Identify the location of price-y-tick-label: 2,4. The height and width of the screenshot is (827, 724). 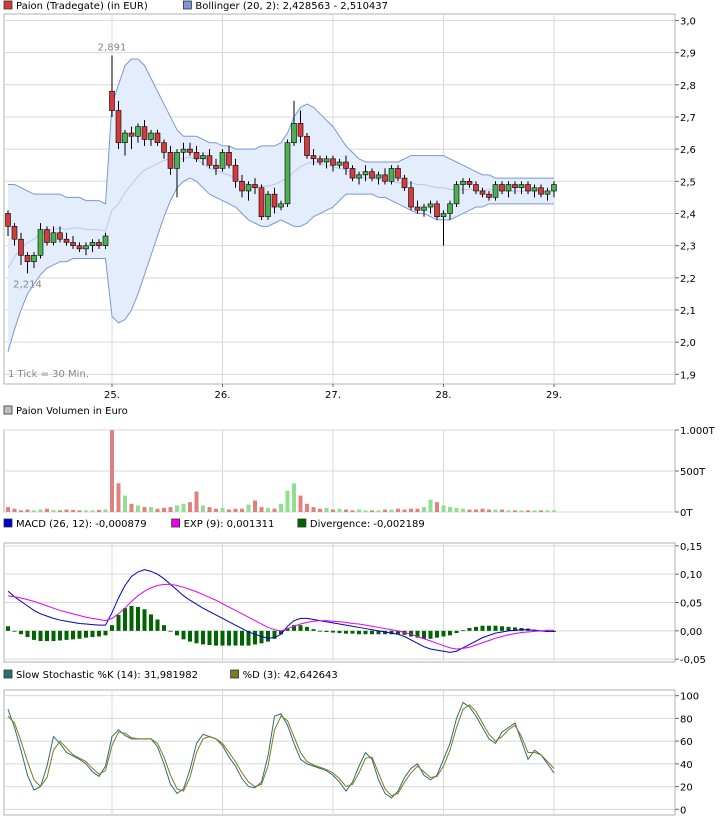
(688, 214).